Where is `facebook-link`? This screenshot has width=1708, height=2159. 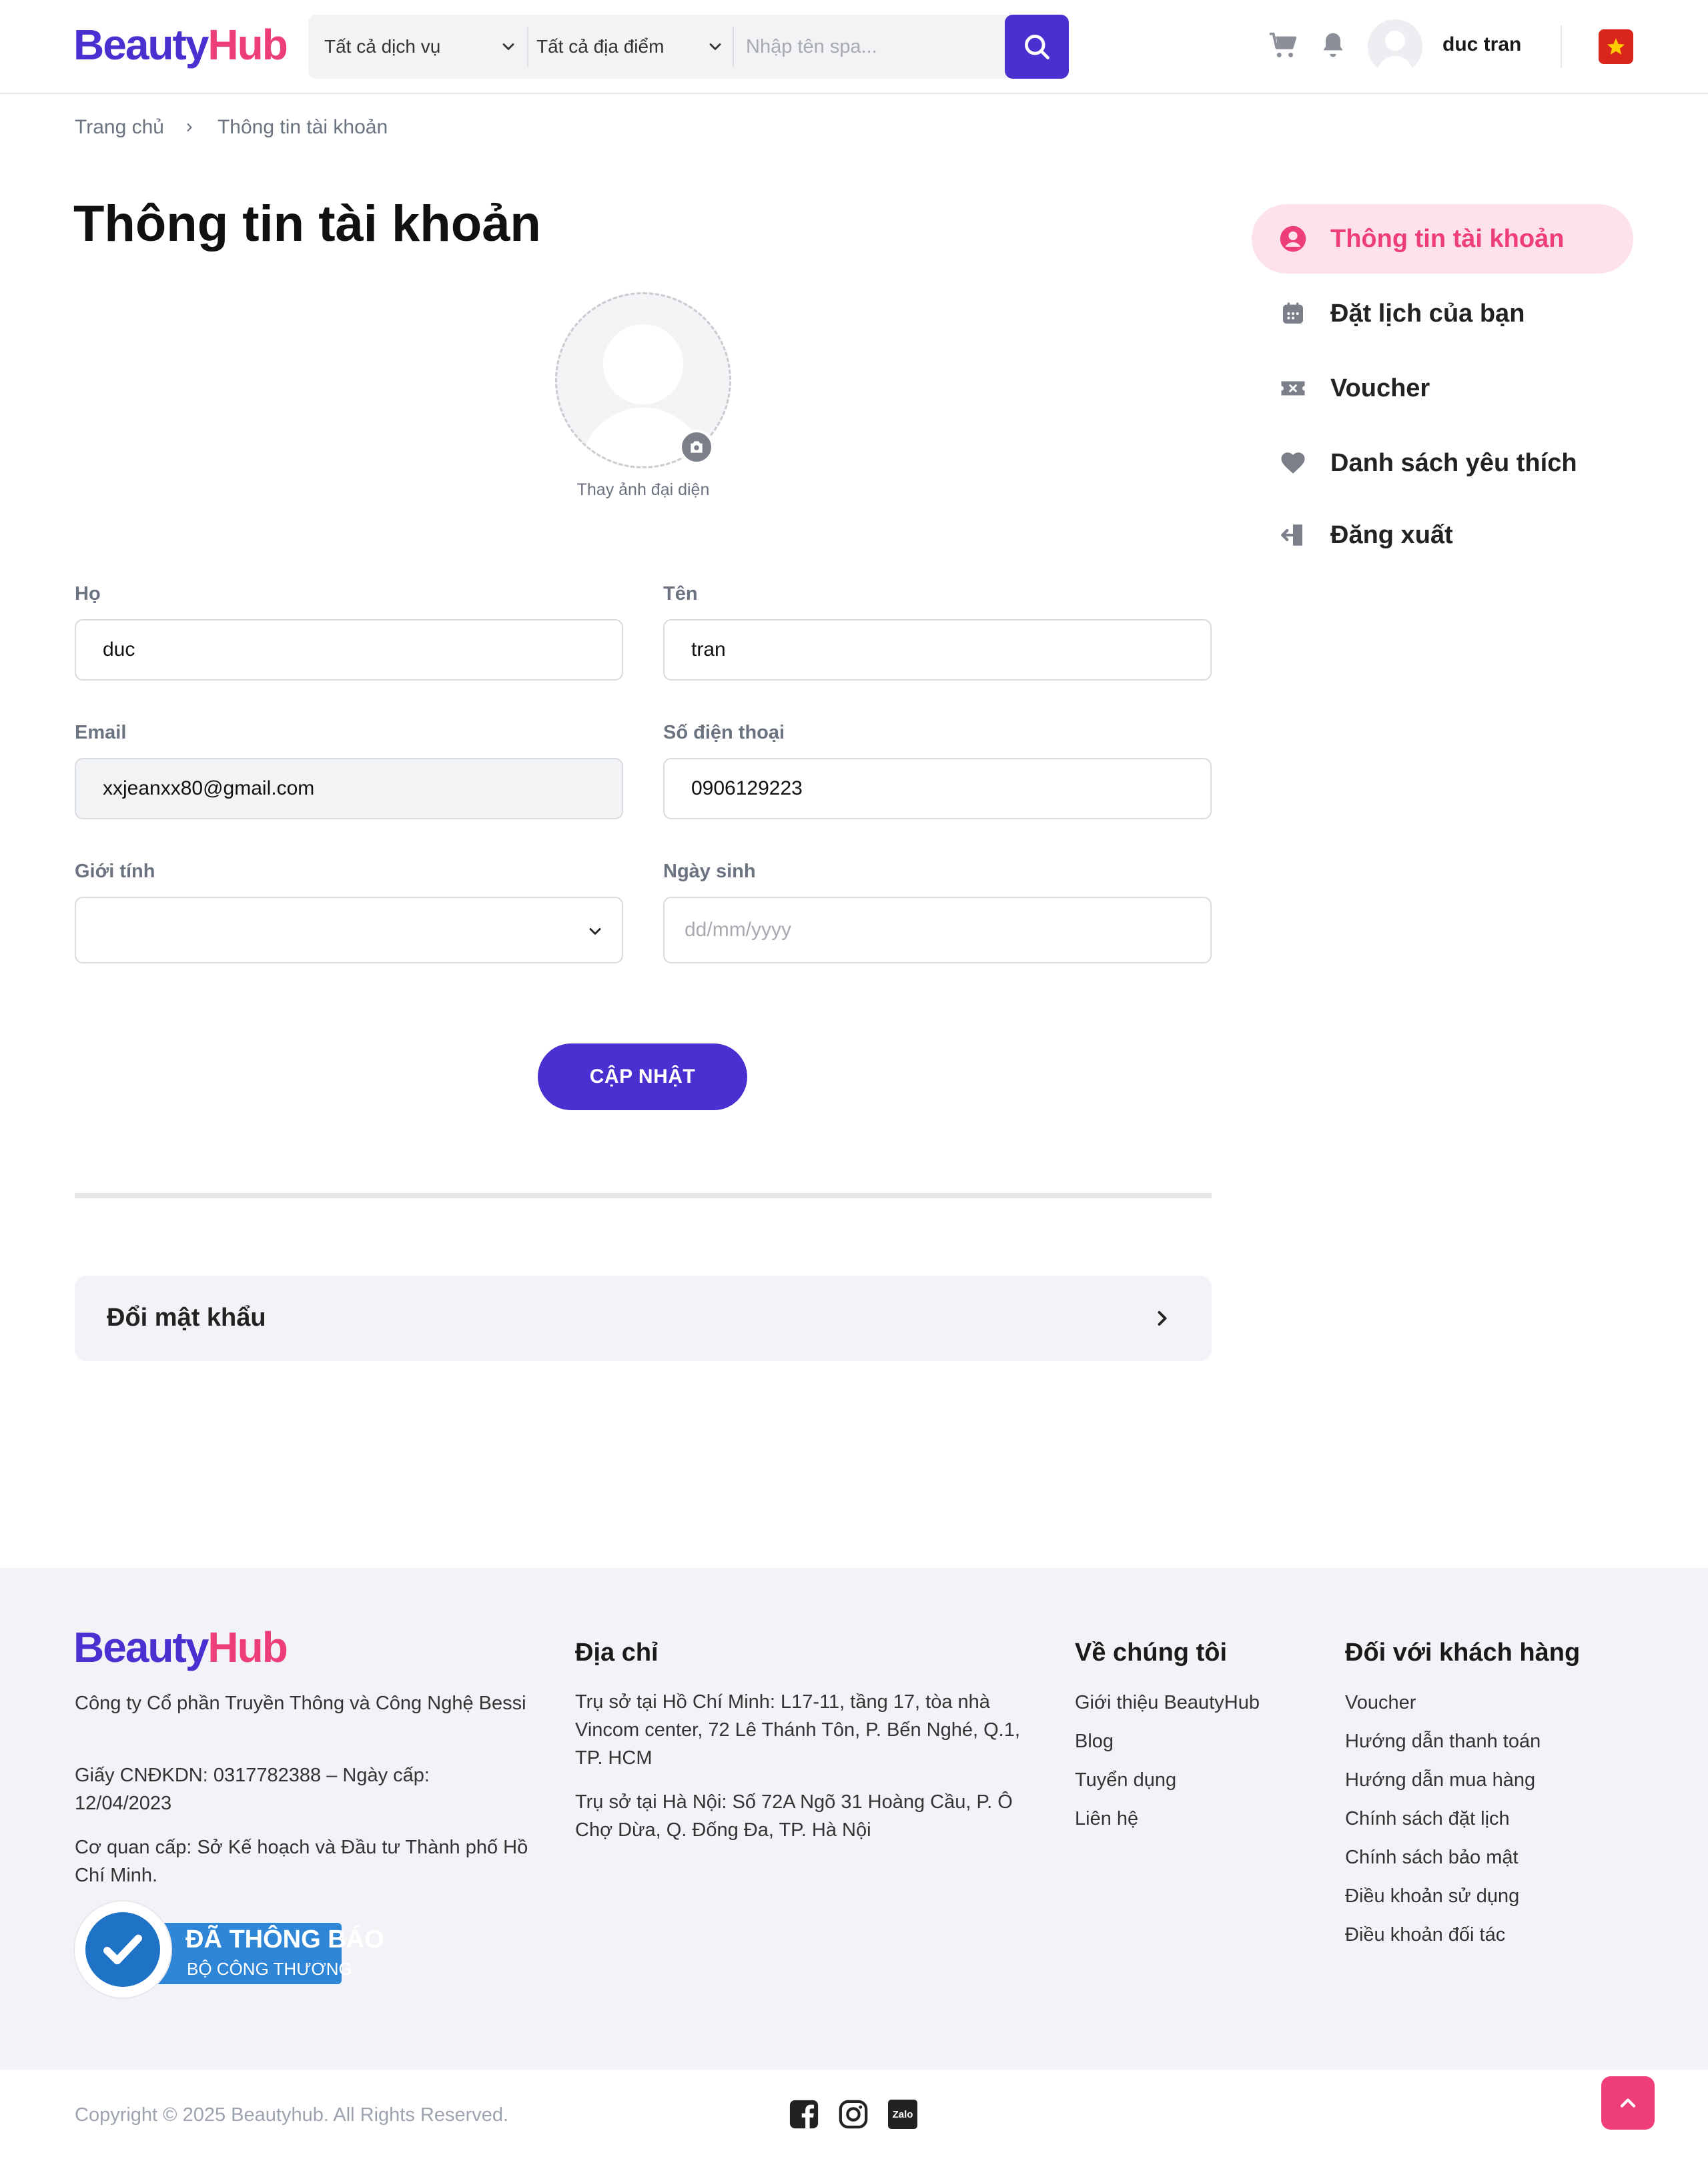
facebook-link is located at coordinates (804, 2114).